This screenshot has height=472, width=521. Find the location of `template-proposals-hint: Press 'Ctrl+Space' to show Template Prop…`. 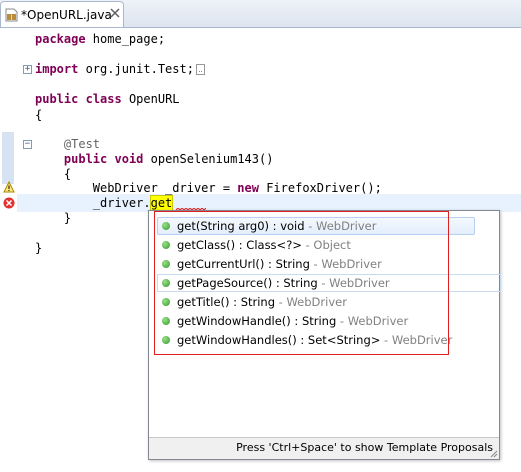

template-proposals-hint: Press 'Ctrl+Space' to show Template Prop… is located at coordinates (364, 447).